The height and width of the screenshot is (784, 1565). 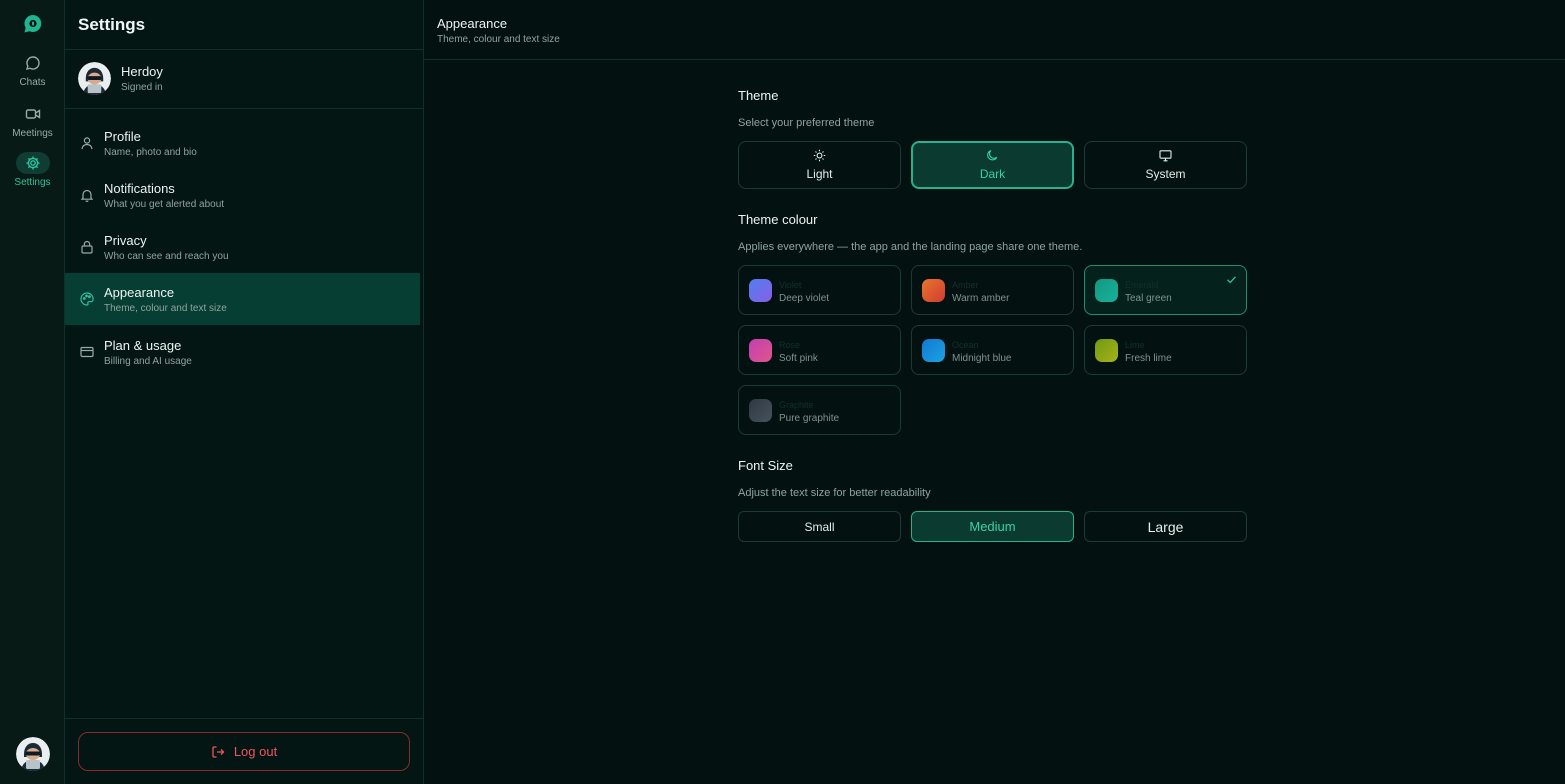 I want to click on user-card: Herdoy Signed in, so click(x=120, y=78).